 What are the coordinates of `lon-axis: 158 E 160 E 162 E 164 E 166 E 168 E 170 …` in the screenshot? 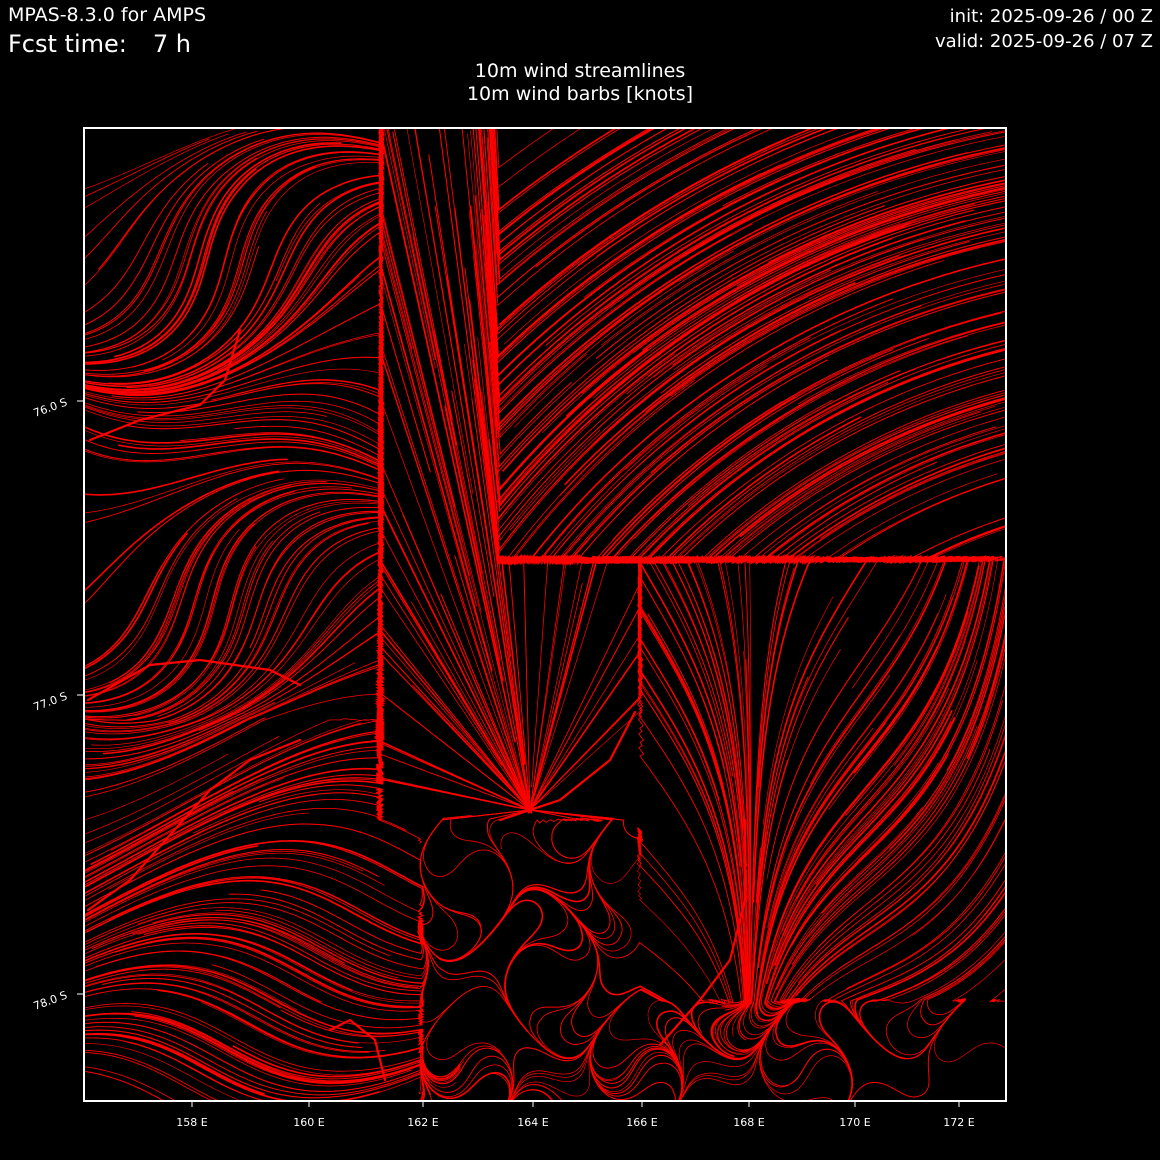 It's located at (575, 1115).